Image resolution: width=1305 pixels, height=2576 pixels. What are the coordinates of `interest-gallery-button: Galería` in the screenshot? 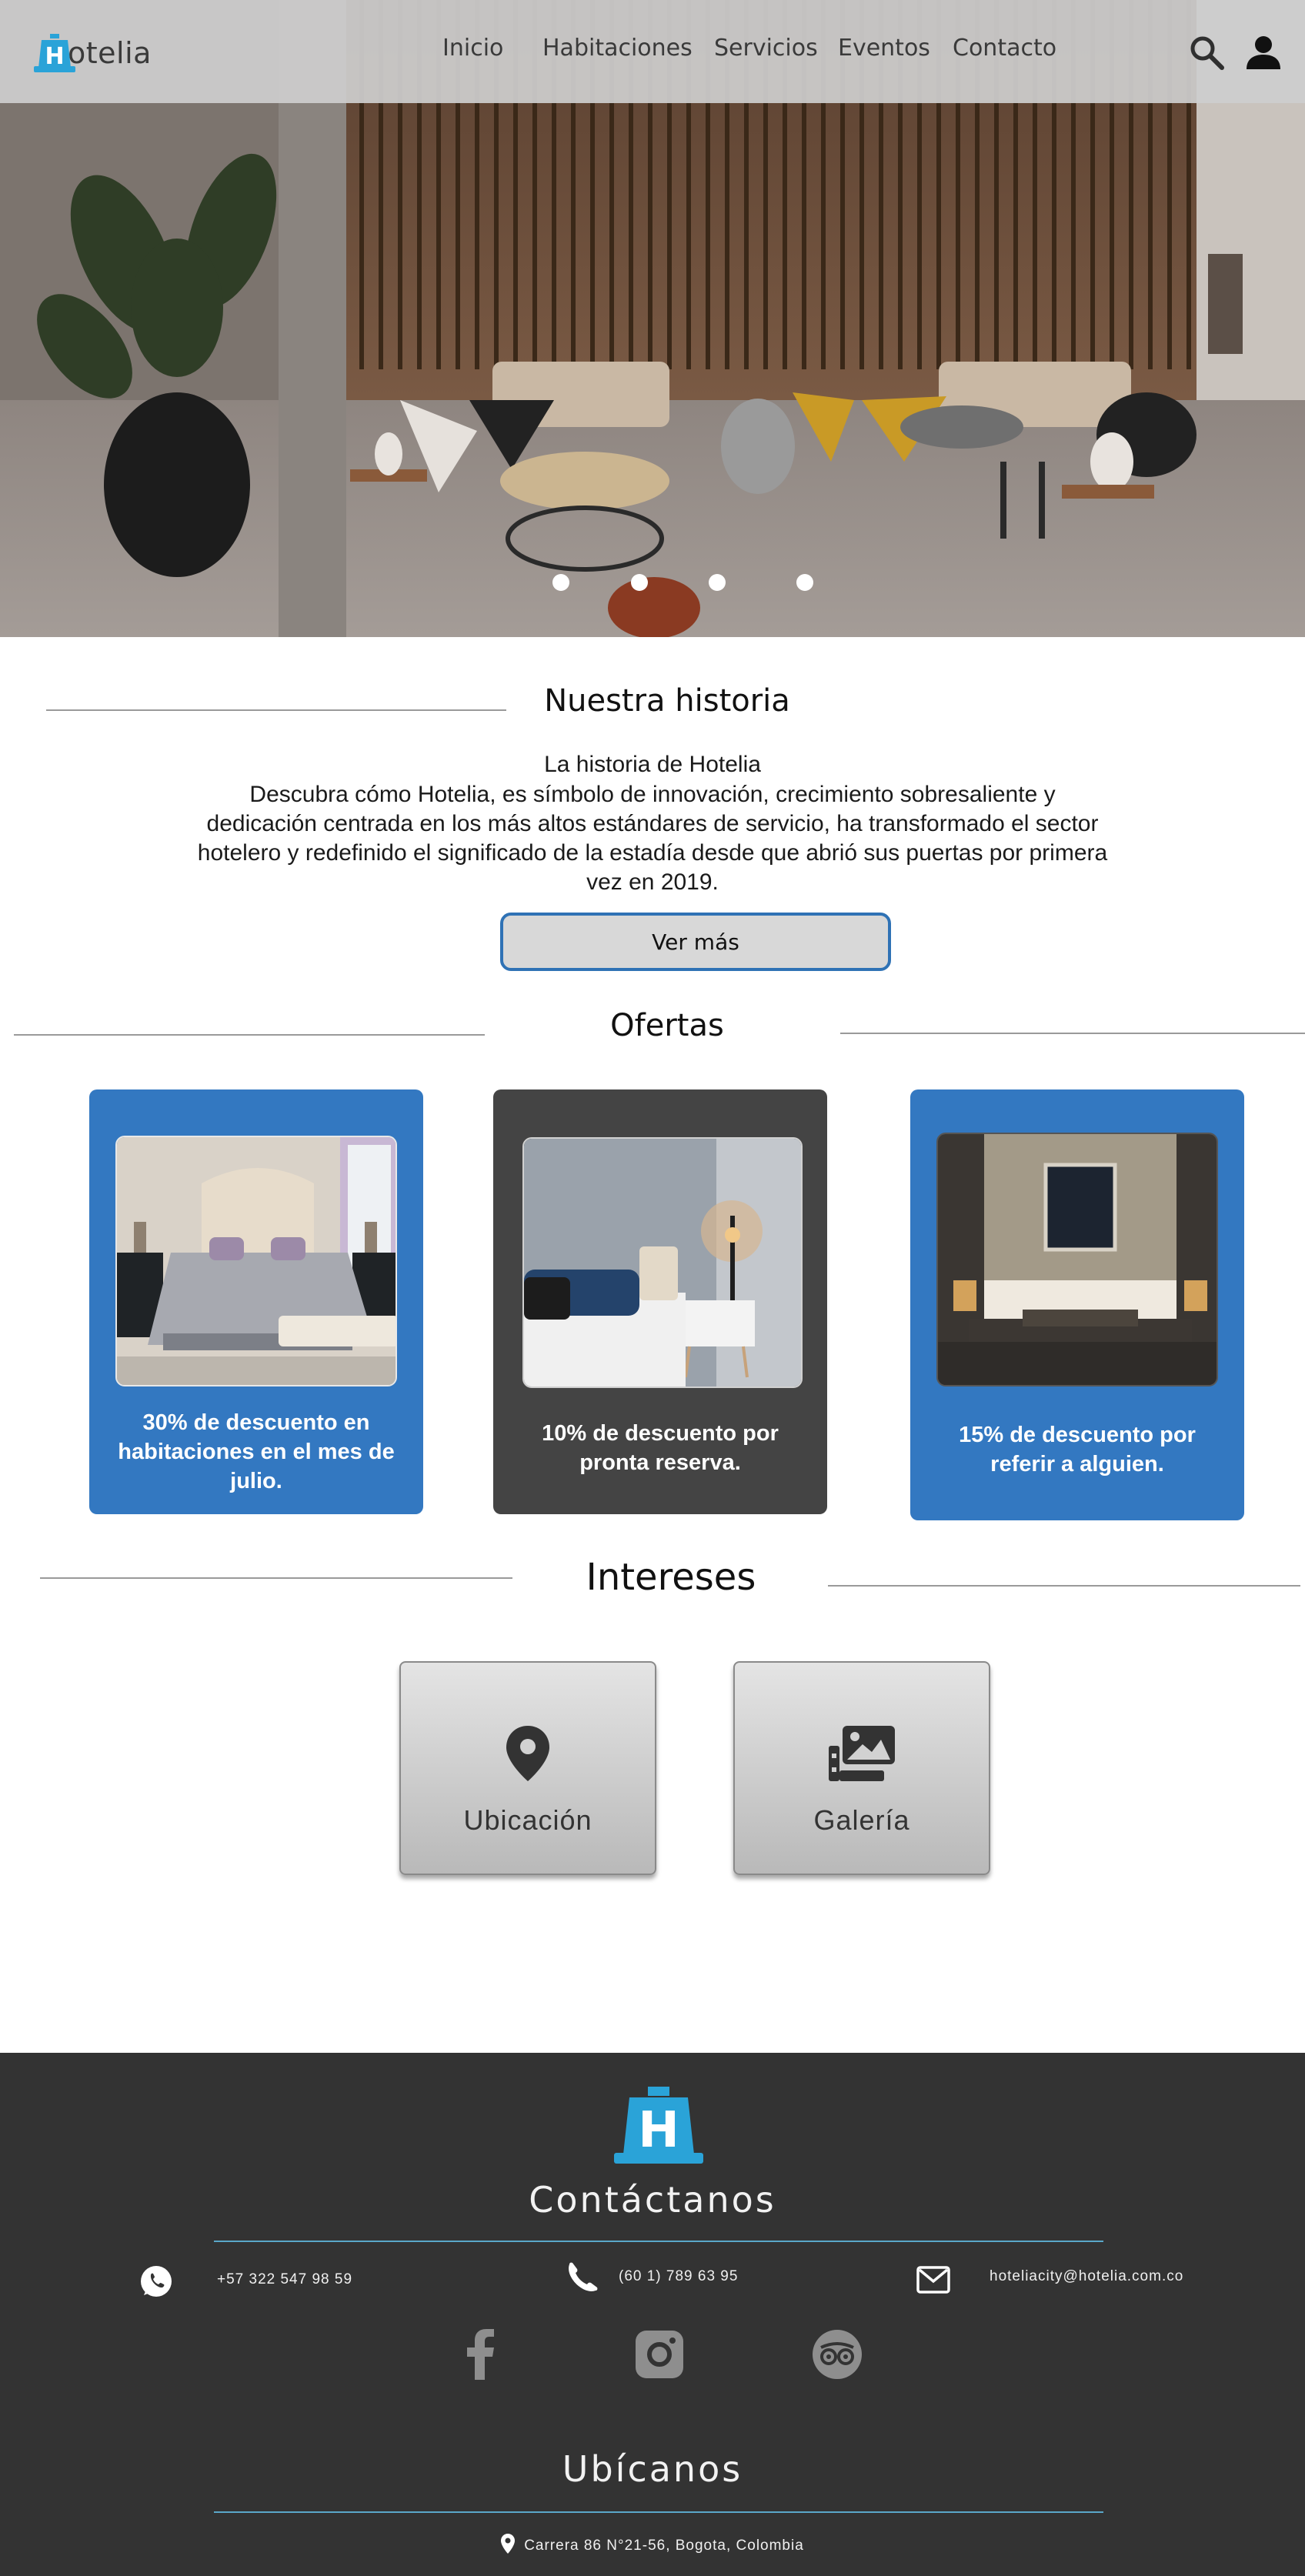 It's located at (861, 1768).